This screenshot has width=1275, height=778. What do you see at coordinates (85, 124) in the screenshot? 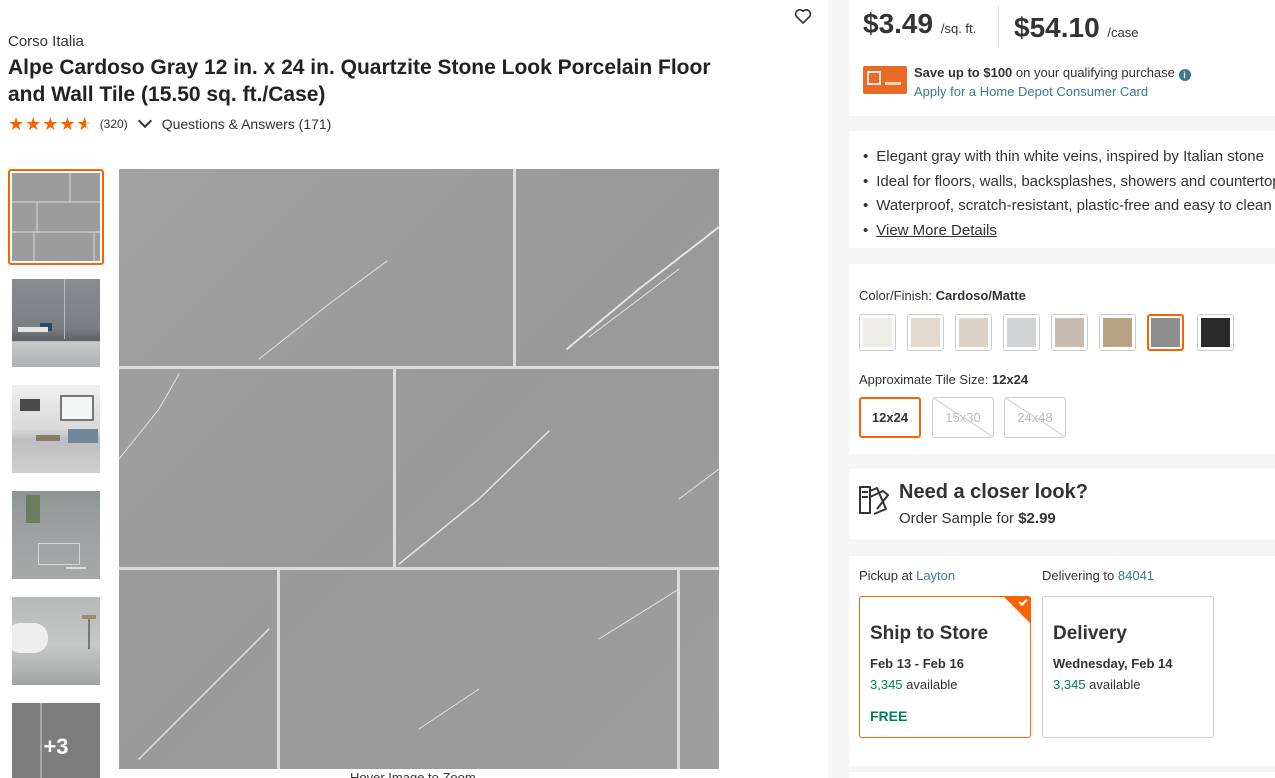
I see `half-star-icon: ★` at bounding box center [85, 124].